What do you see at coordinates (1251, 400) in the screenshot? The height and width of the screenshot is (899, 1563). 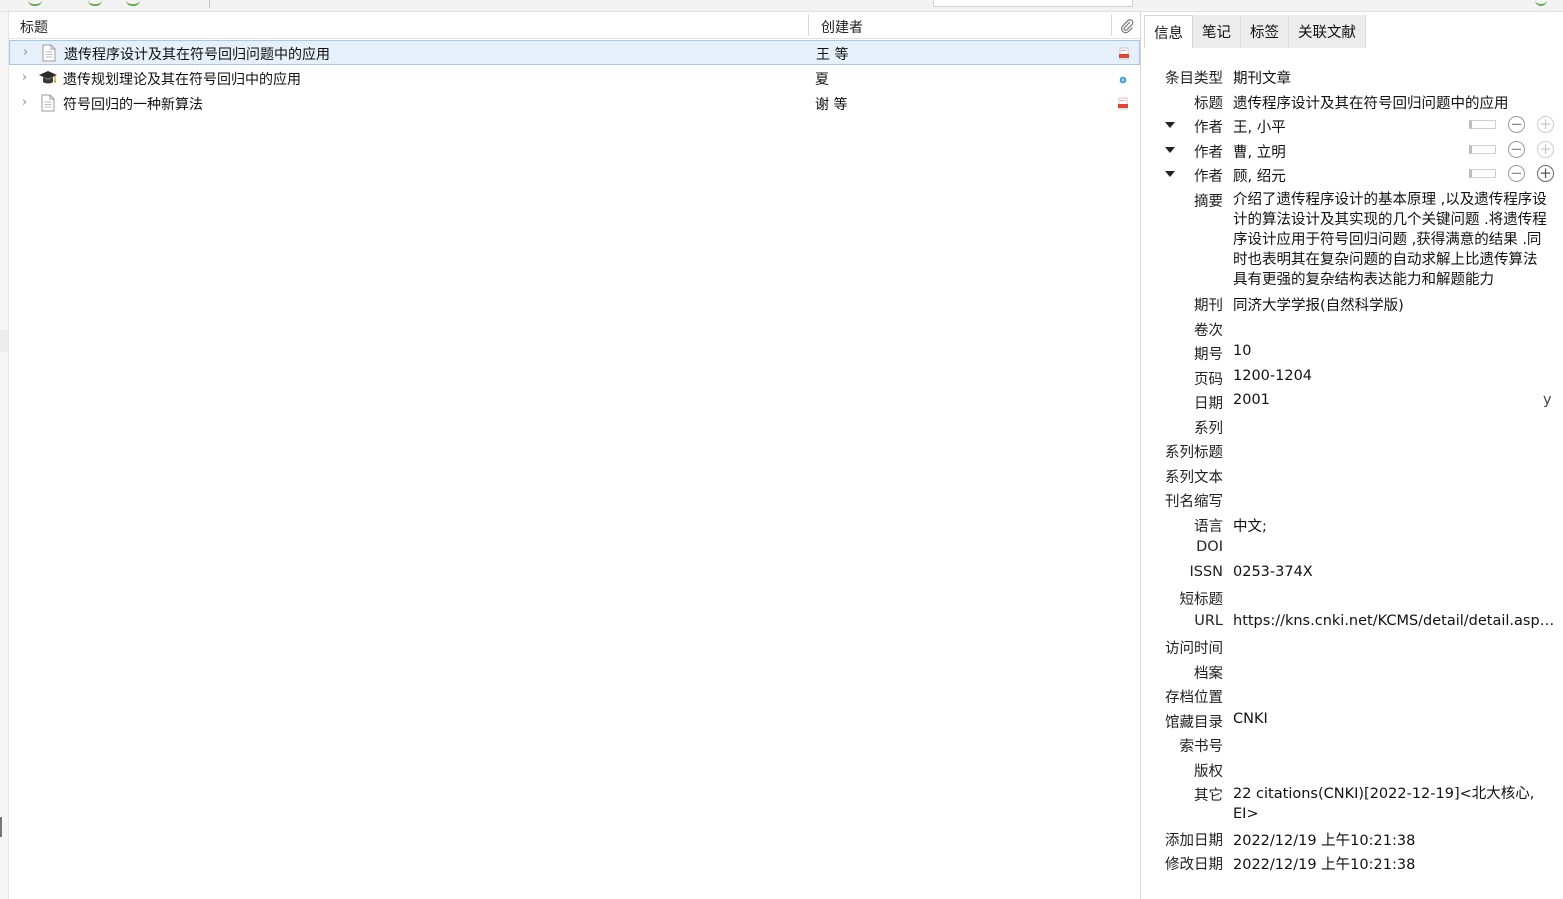 I see `field-date: 2001` at bounding box center [1251, 400].